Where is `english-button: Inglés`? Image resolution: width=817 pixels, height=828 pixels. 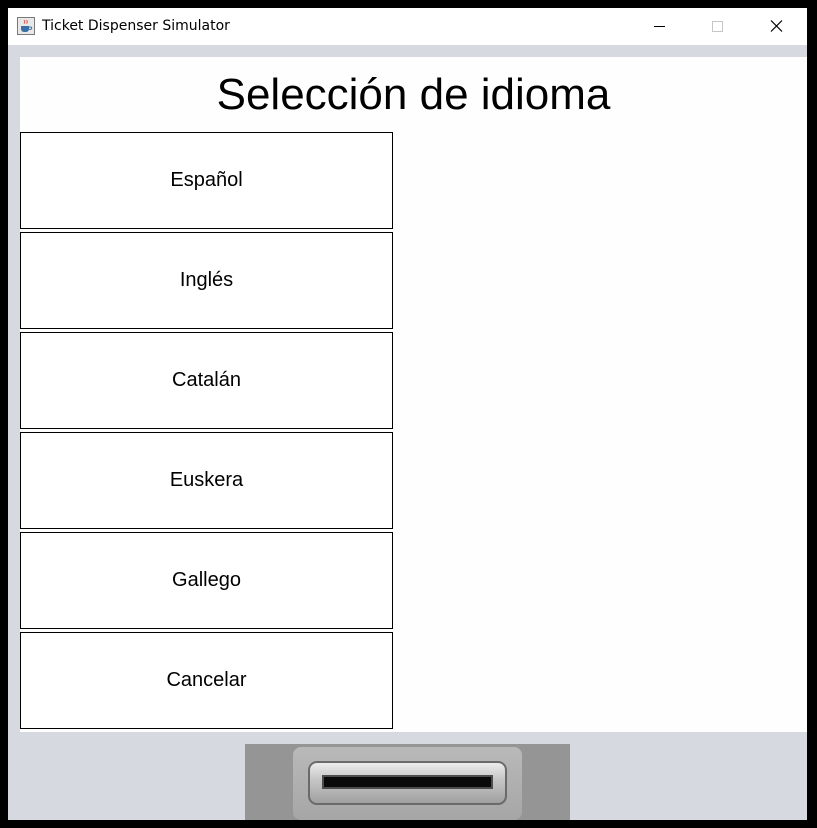
english-button: Inglés is located at coordinates (206, 280).